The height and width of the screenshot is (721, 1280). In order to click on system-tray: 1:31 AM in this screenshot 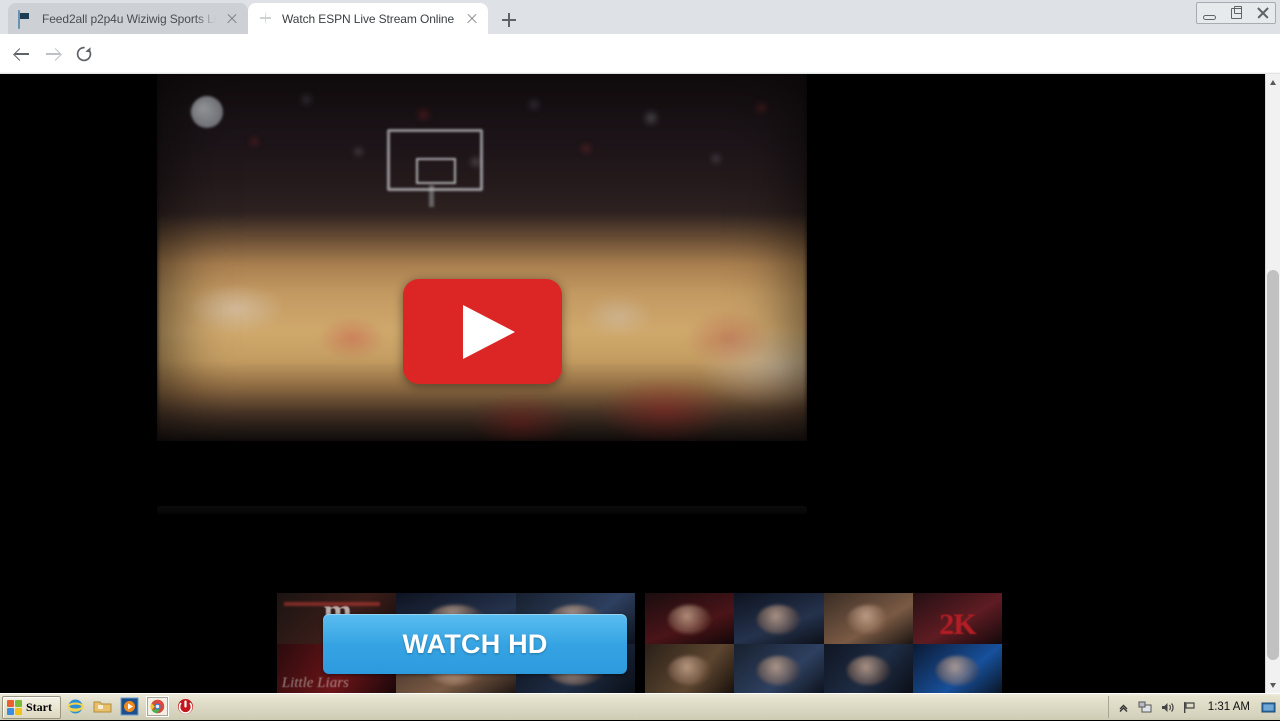, I will do `click(1193, 707)`.